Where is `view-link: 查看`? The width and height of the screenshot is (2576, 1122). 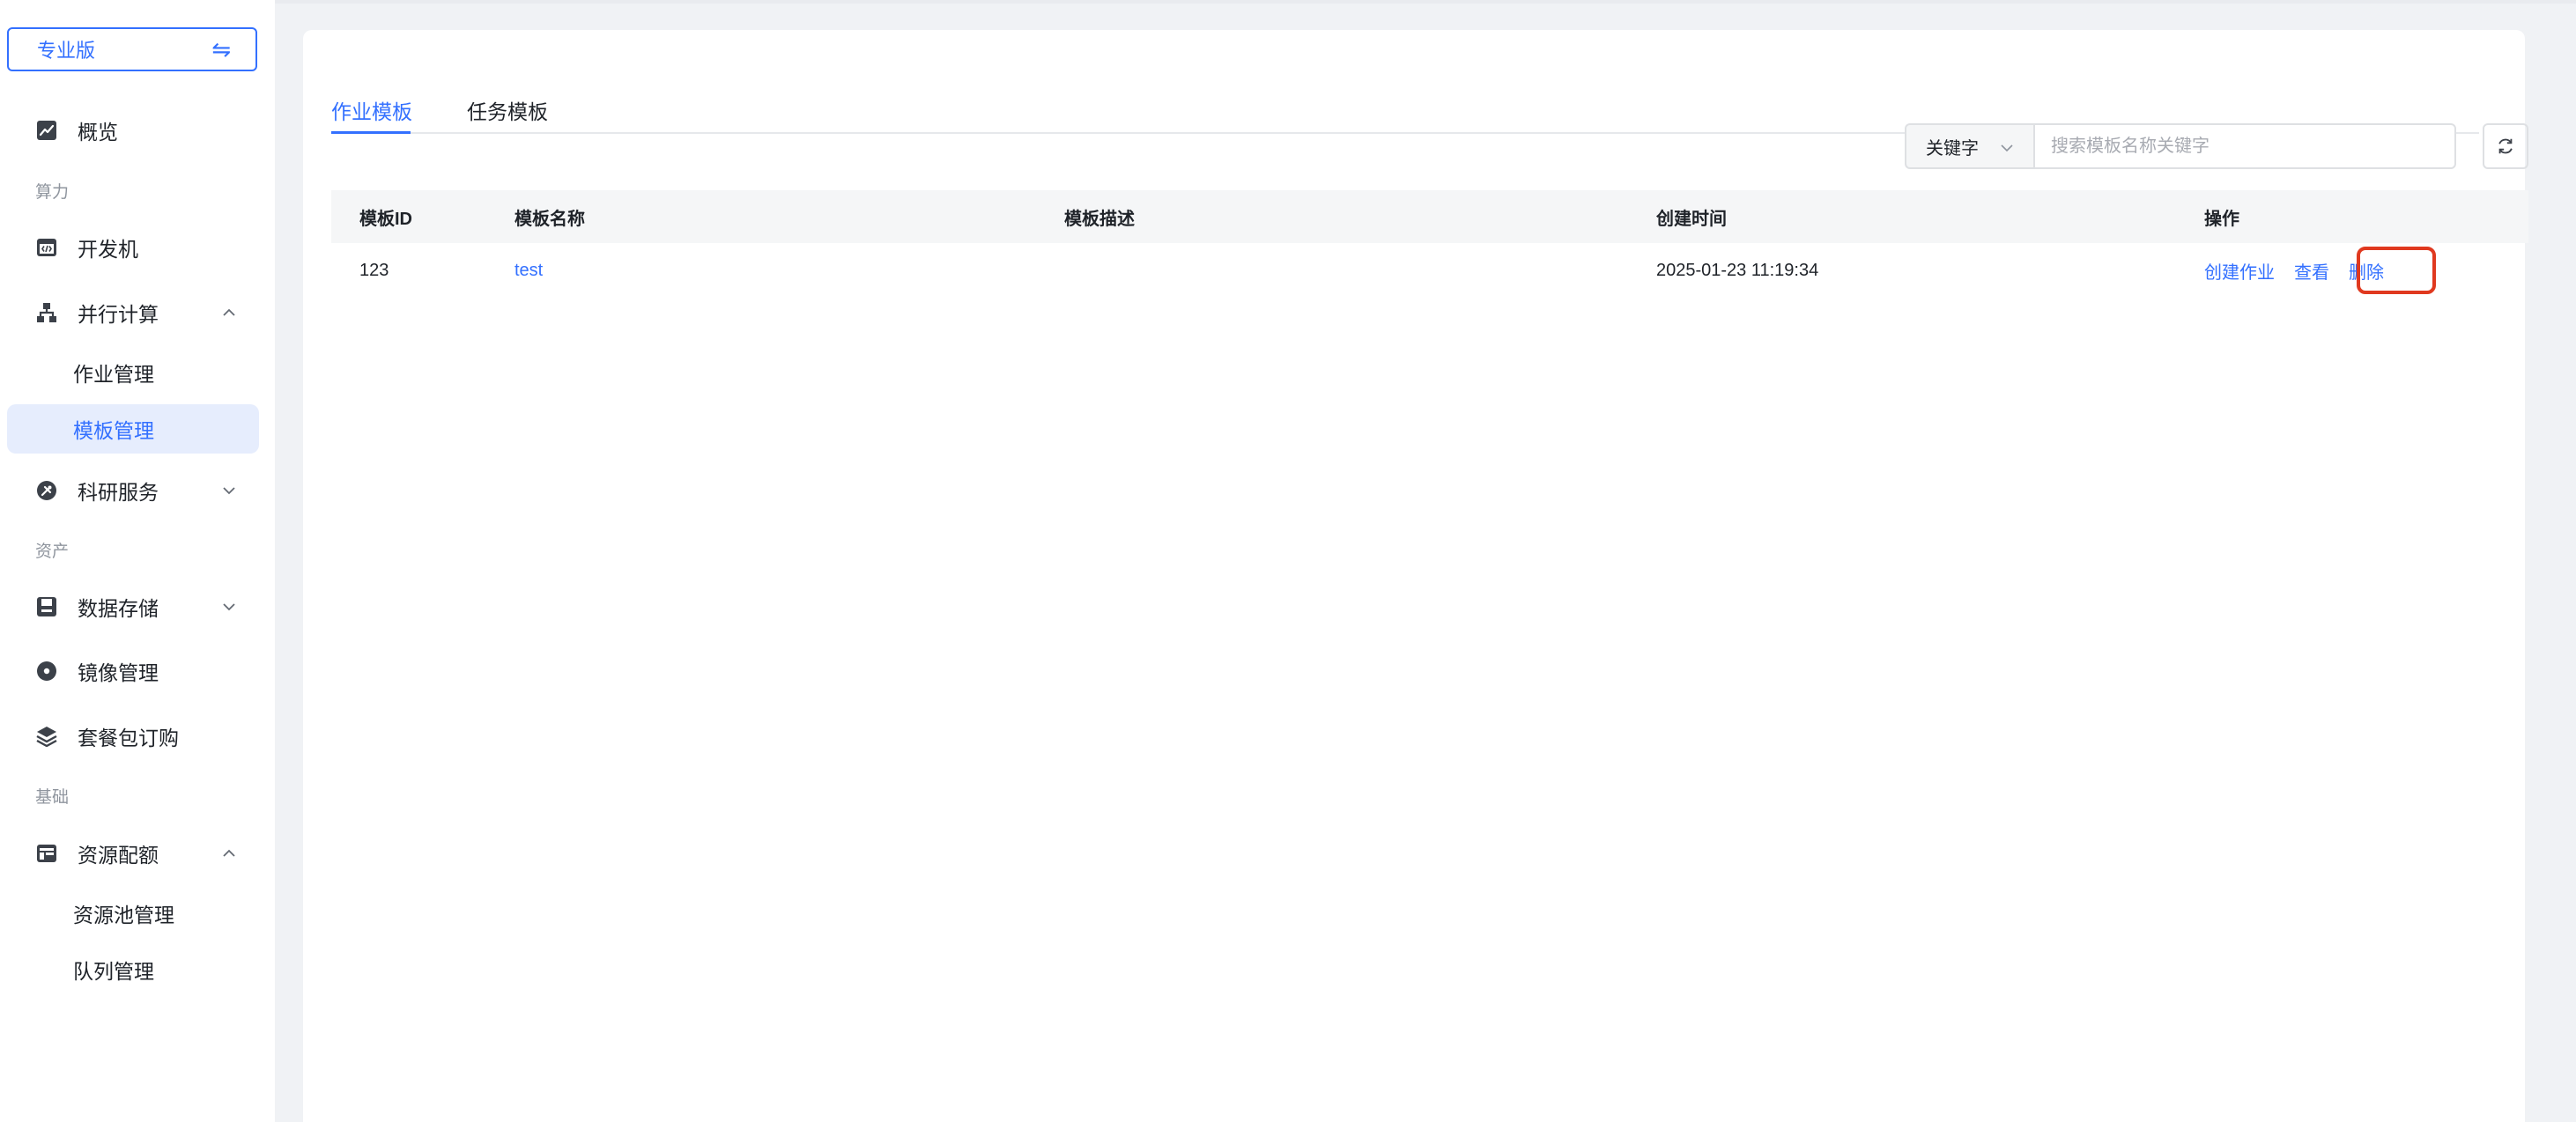
view-link: 查看 is located at coordinates (2312, 271).